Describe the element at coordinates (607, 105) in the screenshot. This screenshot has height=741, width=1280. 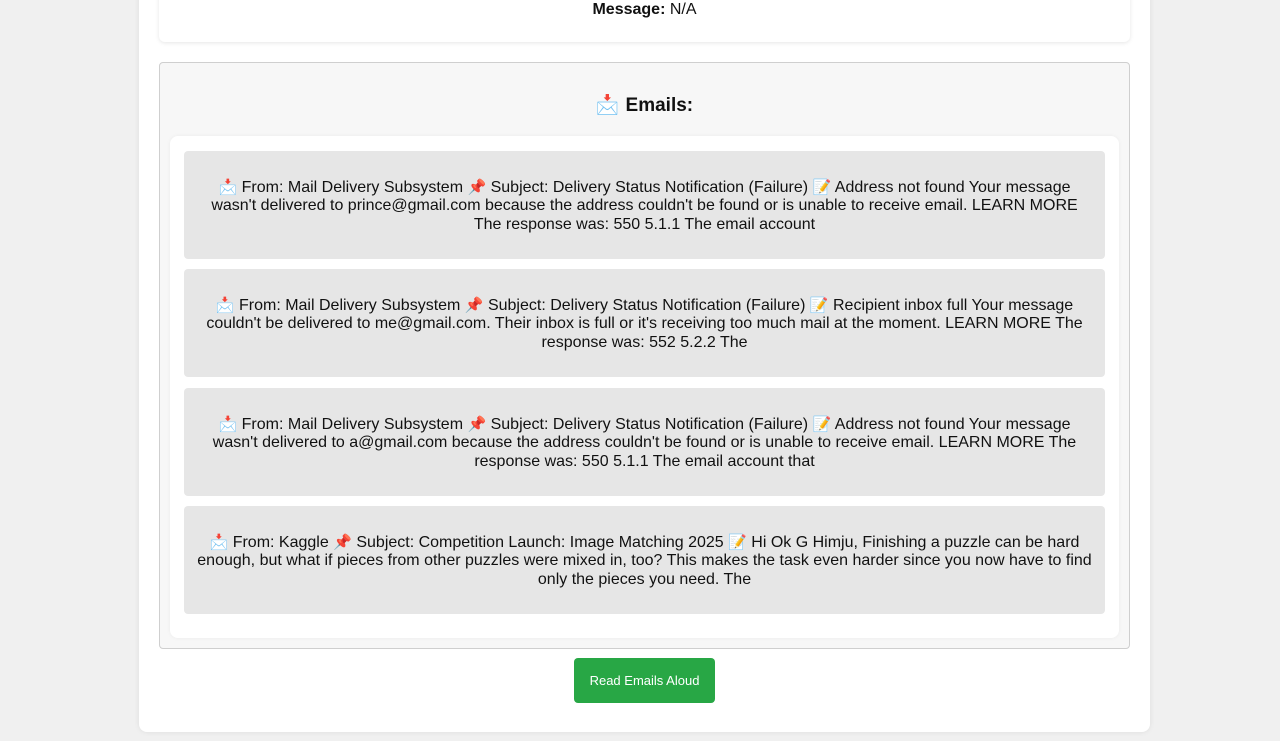
I see `inbox-tray-icon: 📩` at that location.